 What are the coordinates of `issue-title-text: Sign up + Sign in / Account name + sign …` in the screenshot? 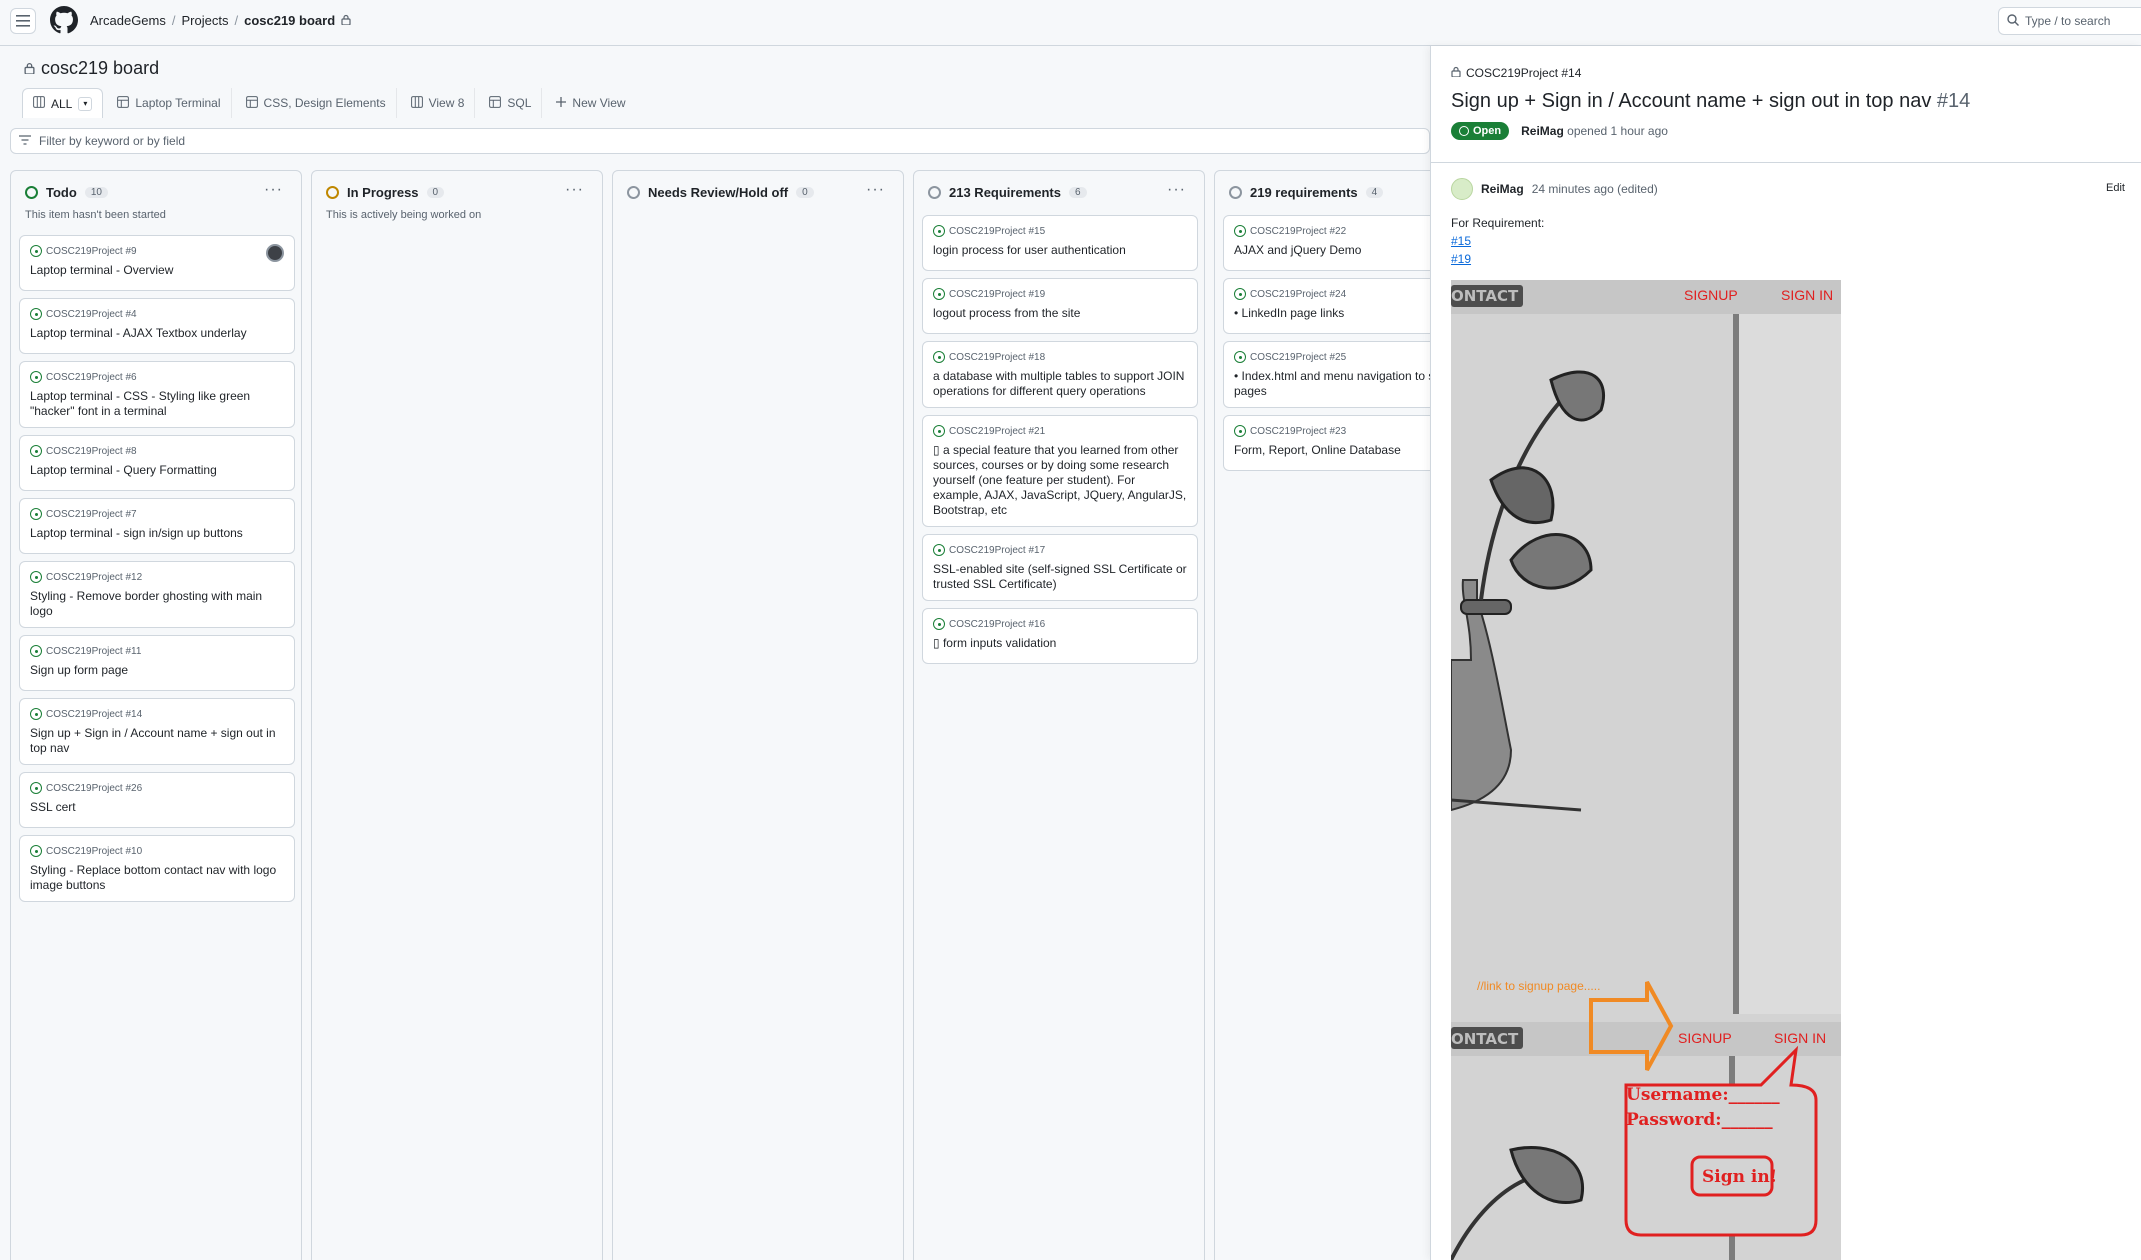 It's located at (1691, 101).